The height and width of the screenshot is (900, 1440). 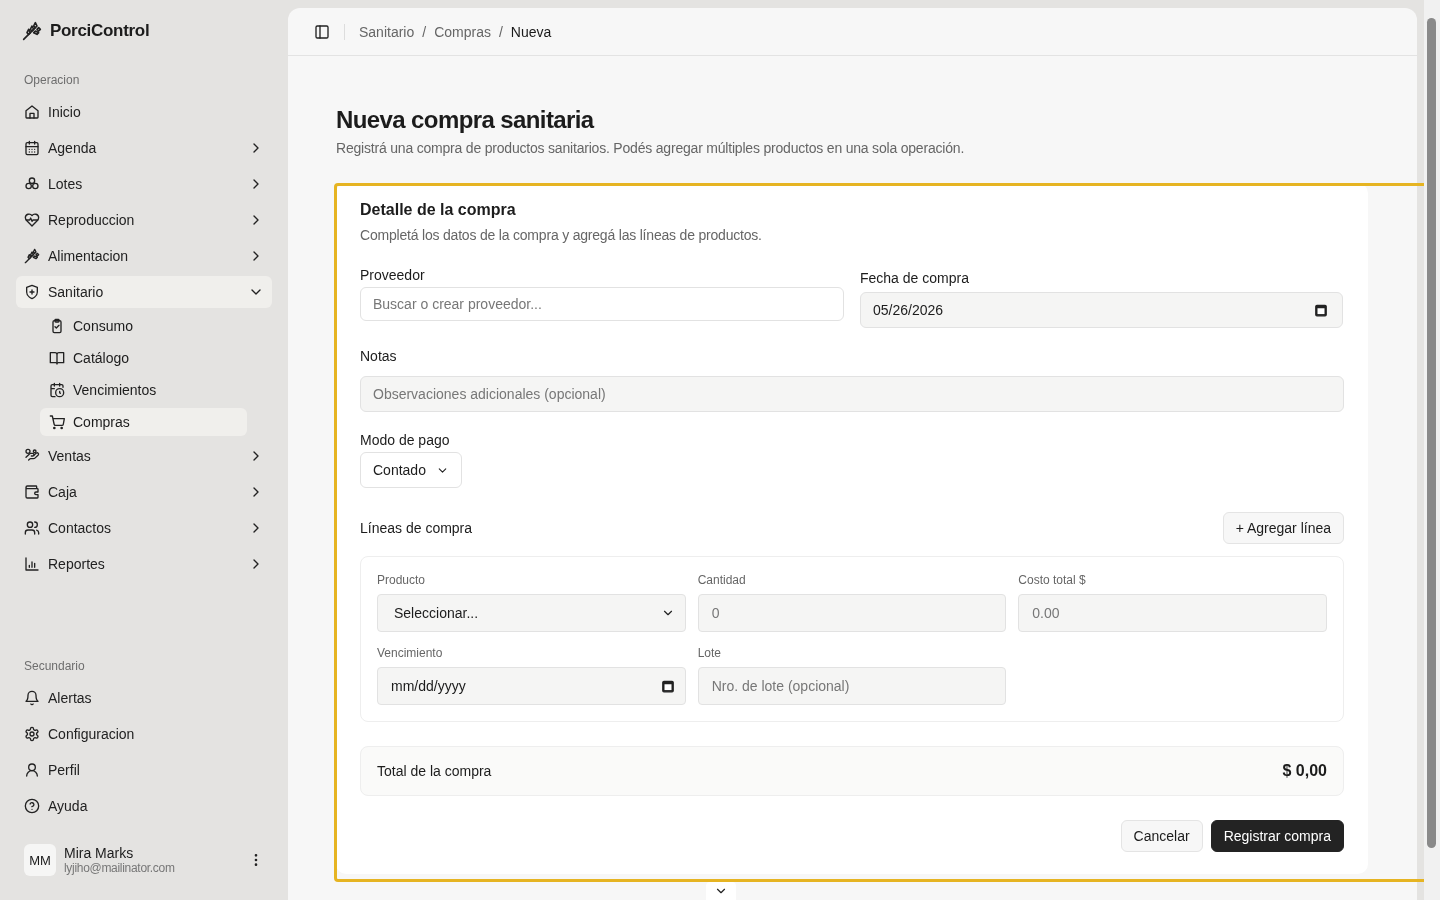 What do you see at coordinates (462, 31) in the screenshot?
I see `breadcrumb-item: Compras` at bounding box center [462, 31].